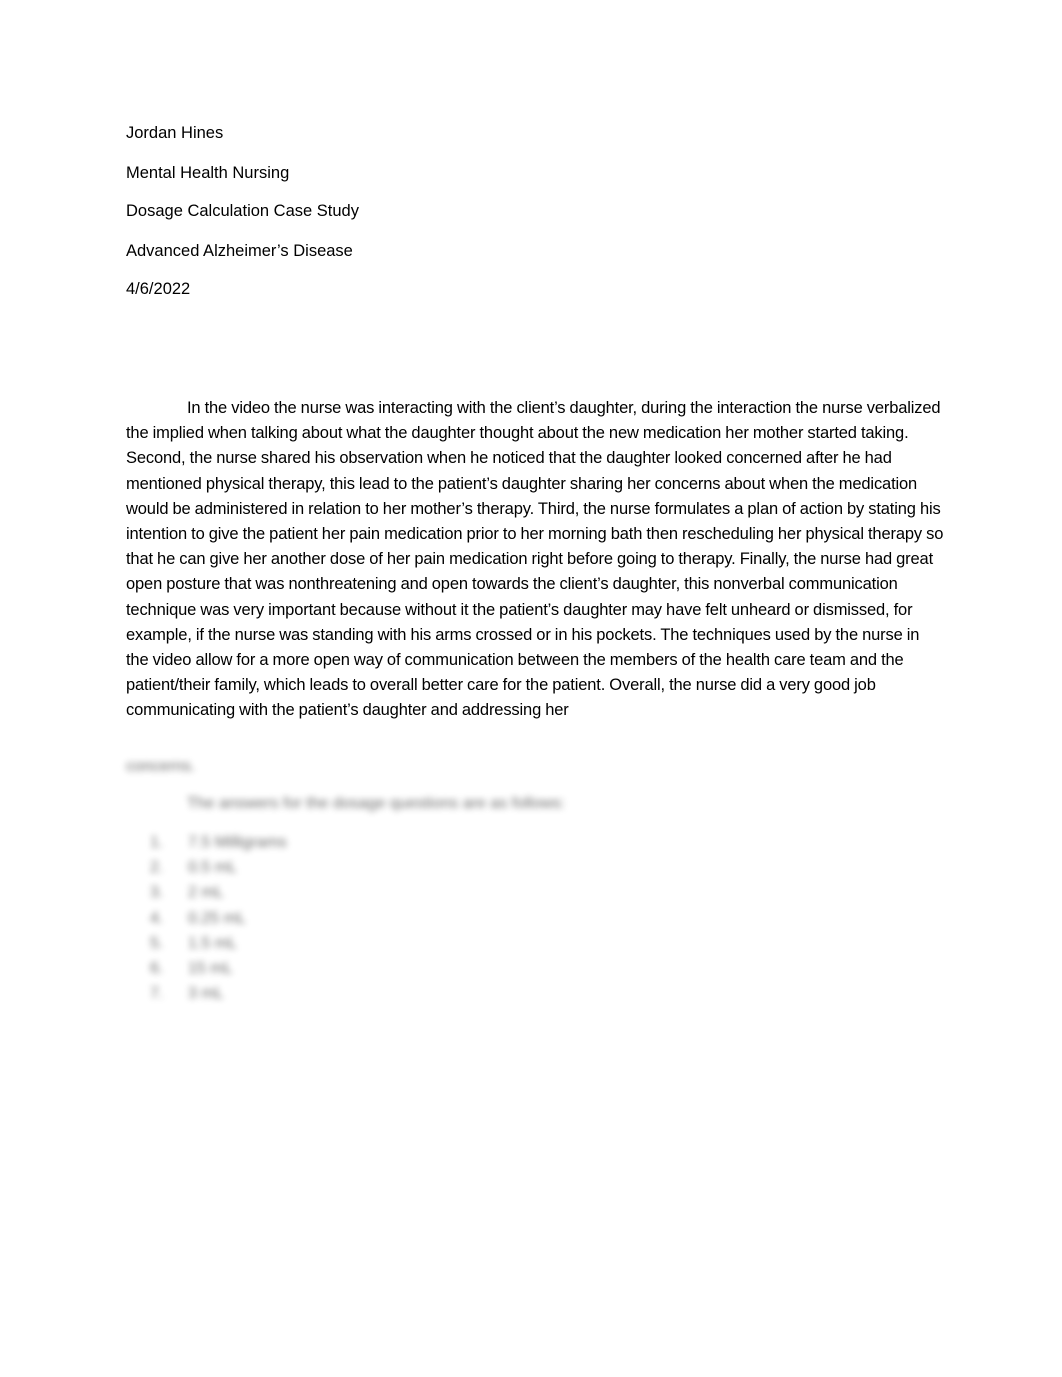 The height and width of the screenshot is (1377, 1062). Describe the element at coordinates (206, 994) in the screenshot. I see `answer-text: 3 mL` at that location.